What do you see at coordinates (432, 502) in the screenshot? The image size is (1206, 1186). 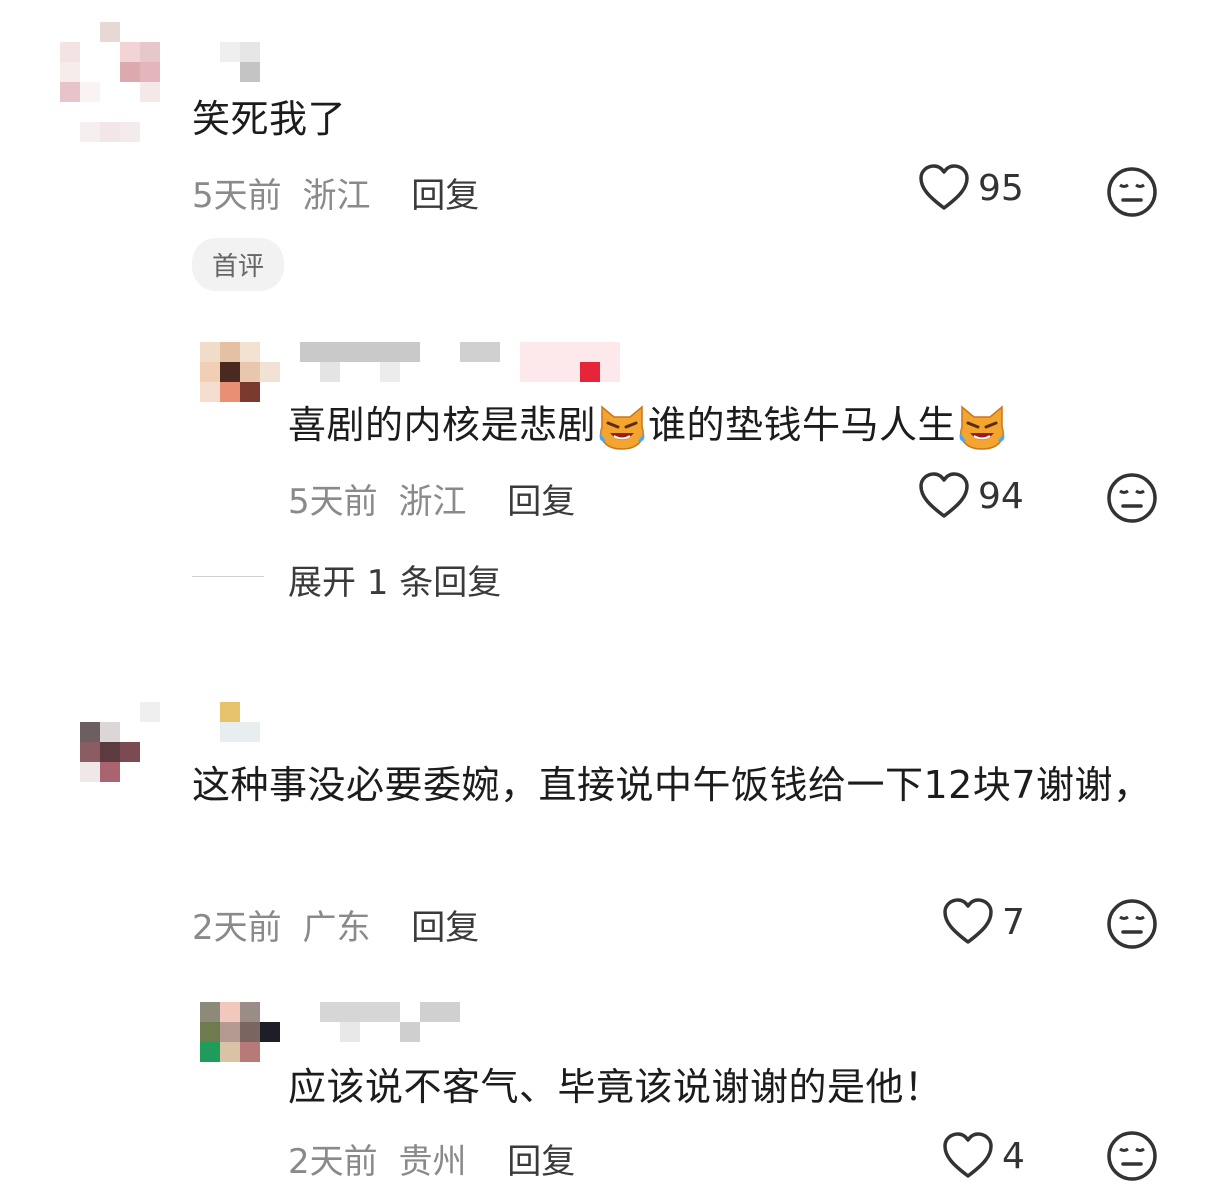 I see `reply-location: 浙江` at bounding box center [432, 502].